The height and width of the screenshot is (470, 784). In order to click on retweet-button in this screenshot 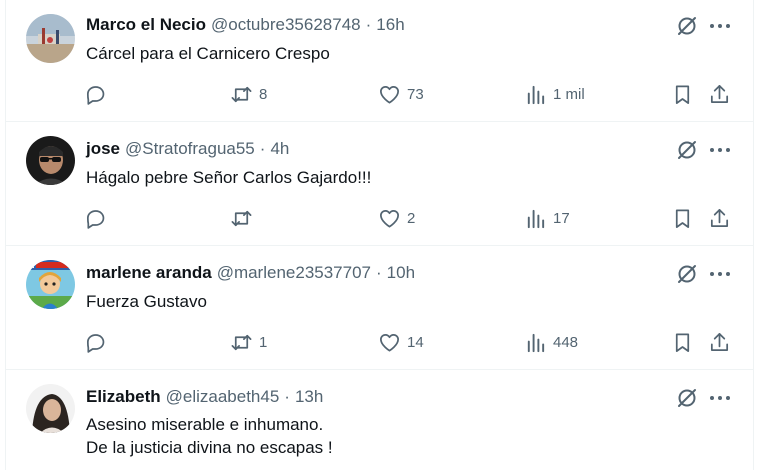, I will do `click(244, 218)`.